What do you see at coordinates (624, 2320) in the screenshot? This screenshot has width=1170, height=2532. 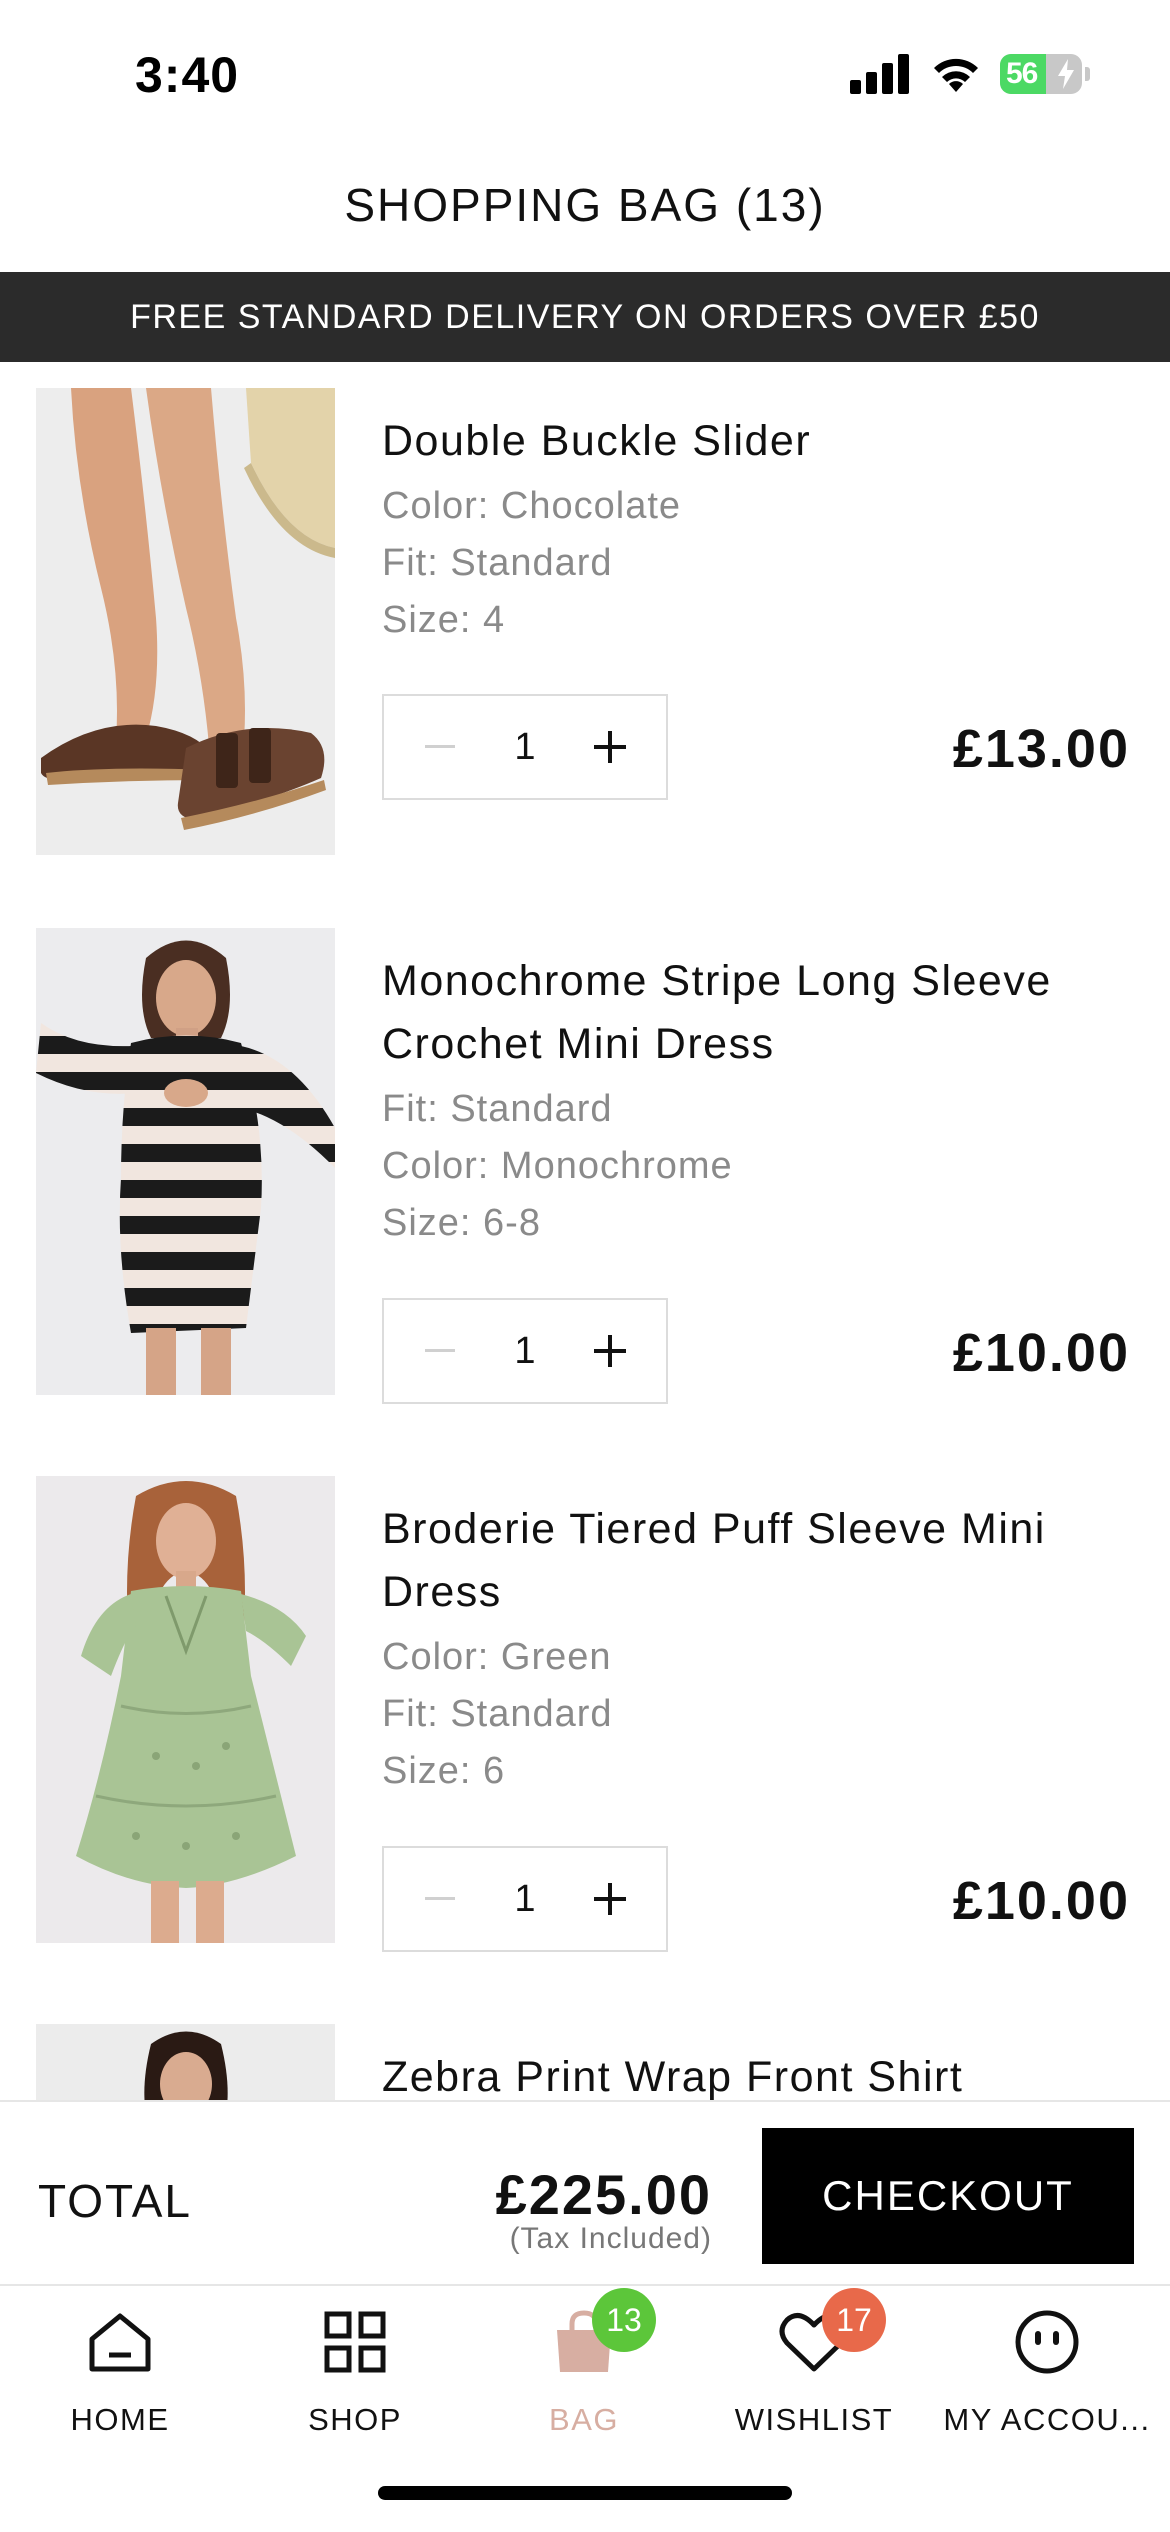 I see `bag-count-badge: 13` at bounding box center [624, 2320].